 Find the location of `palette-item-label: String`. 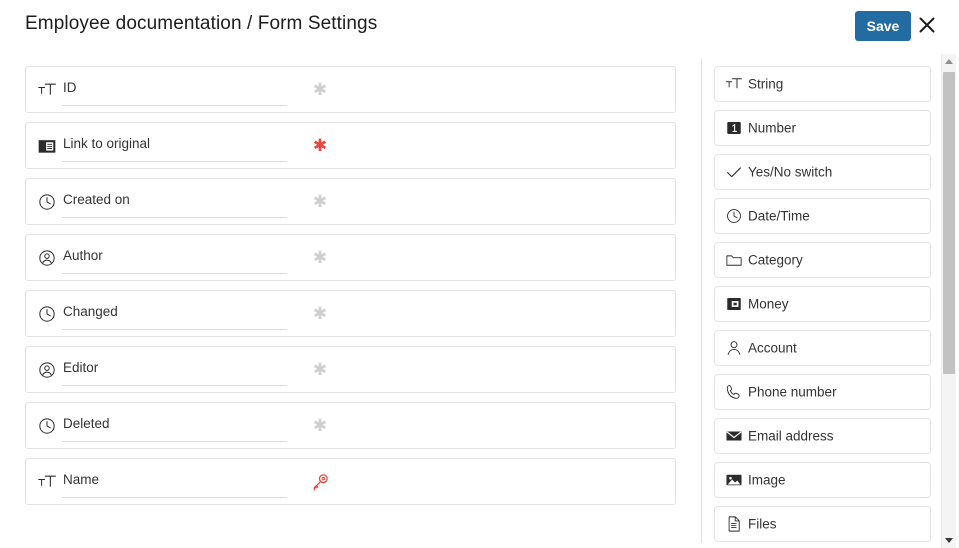

palette-item-label: String is located at coordinates (766, 84).